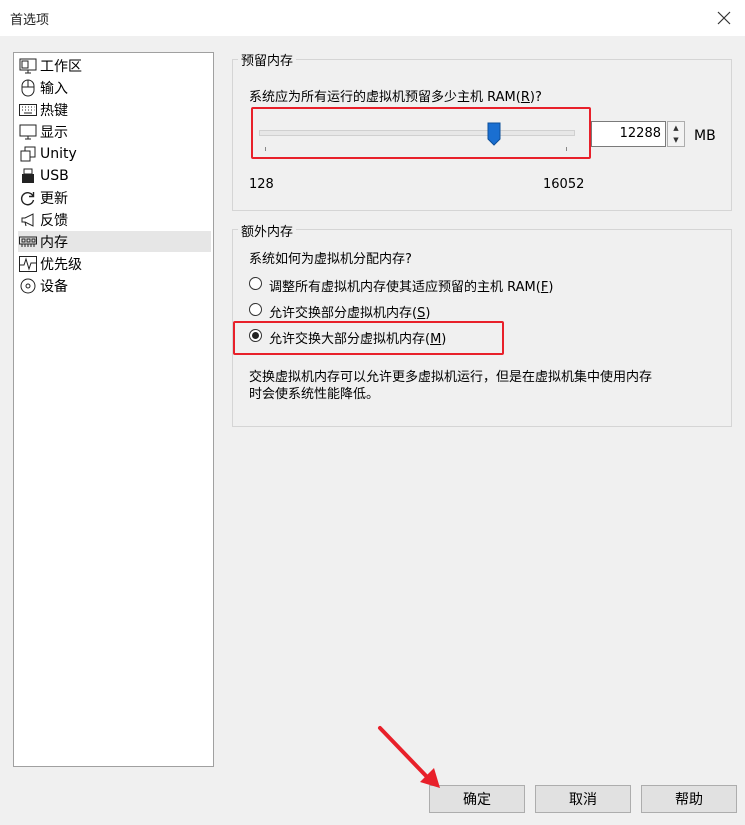  Describe the element at coordinates (267, 230) in the screenshot. I see `extra-memory-title: 额外内存` at that location.